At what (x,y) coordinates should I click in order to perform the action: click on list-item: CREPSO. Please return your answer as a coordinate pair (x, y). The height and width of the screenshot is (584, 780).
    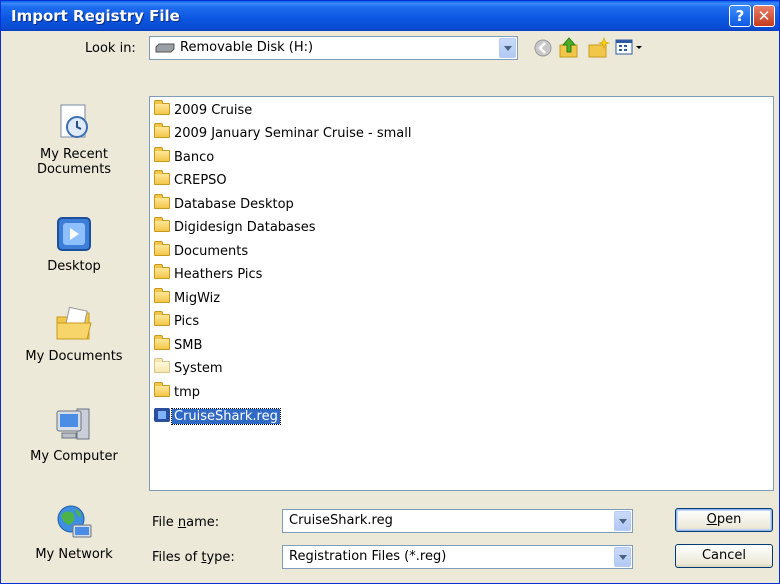
    Looking at the image, I should click on (191, 181).